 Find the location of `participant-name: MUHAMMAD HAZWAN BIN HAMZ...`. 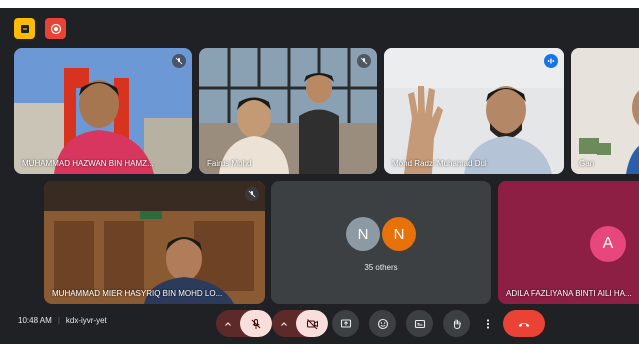

participant-name: MUHAMMAD HAZWAN BIN HAMZ... is located at coordinates (88, 163).